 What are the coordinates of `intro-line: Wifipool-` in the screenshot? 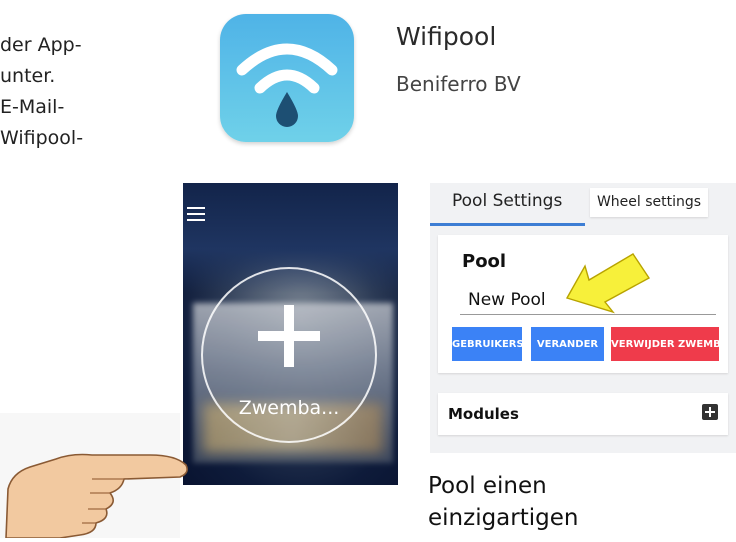 It's located at (42, 138).